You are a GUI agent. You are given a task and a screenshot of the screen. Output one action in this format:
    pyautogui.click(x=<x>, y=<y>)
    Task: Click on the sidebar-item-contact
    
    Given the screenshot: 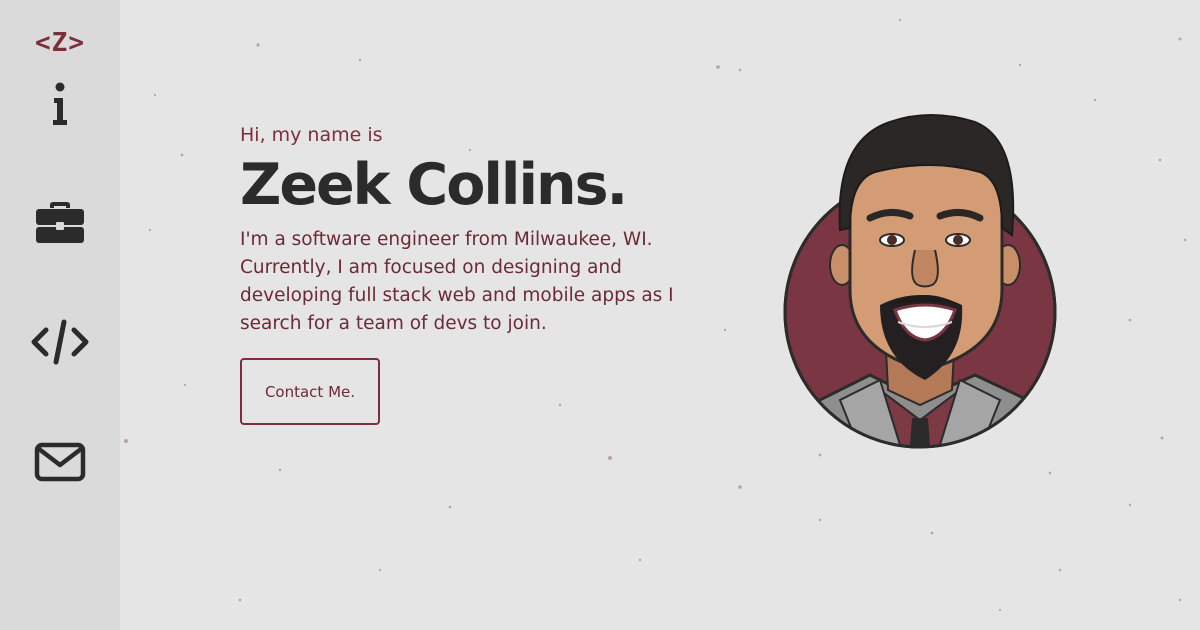 What is the action you would take?
    pyautogui.click(x=60, y=462)
    